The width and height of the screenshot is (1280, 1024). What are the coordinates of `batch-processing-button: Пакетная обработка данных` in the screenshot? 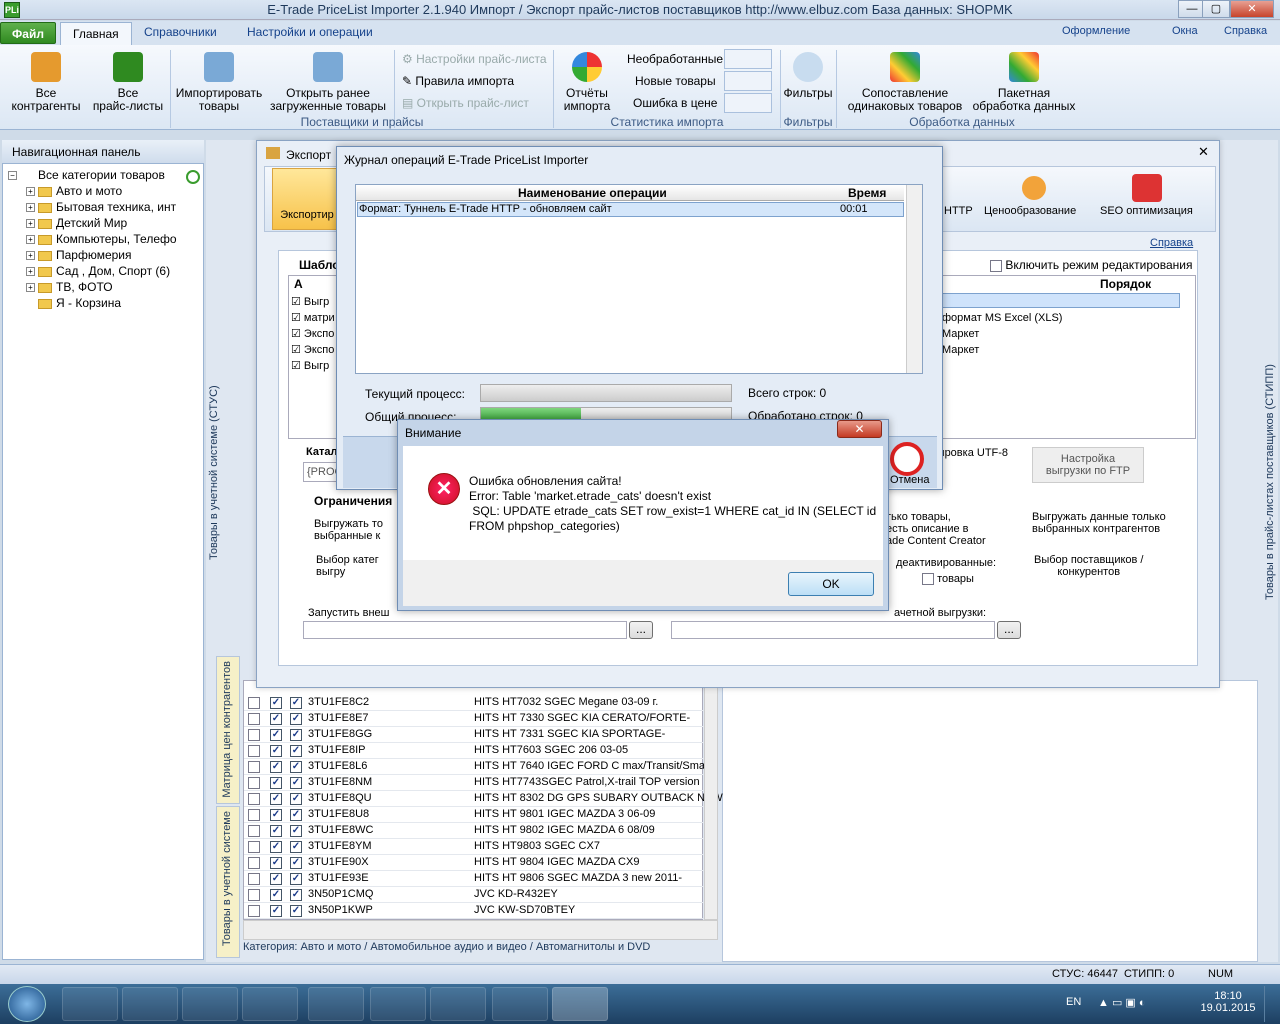 It's located at (1024, 82).